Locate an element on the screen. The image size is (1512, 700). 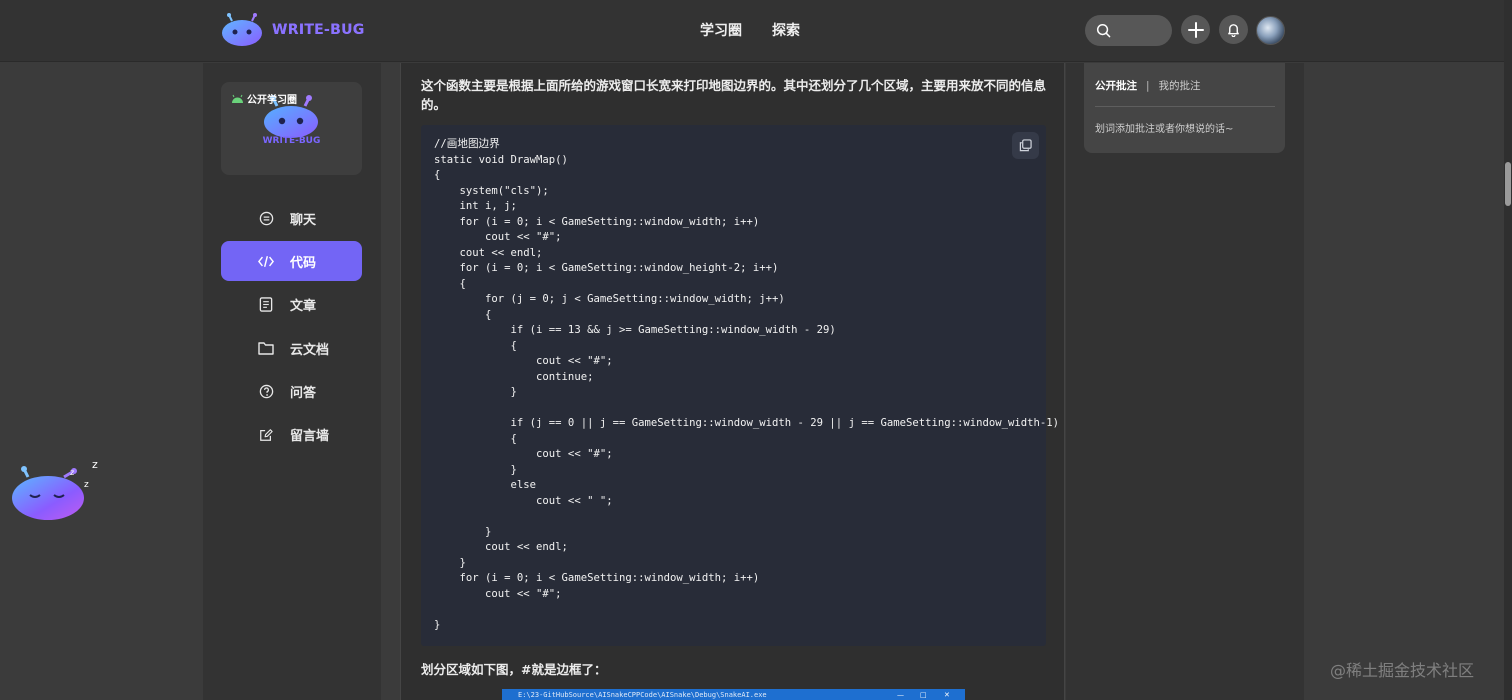
badge-label: 公开学习圈 is located at coordinates (272, 100).